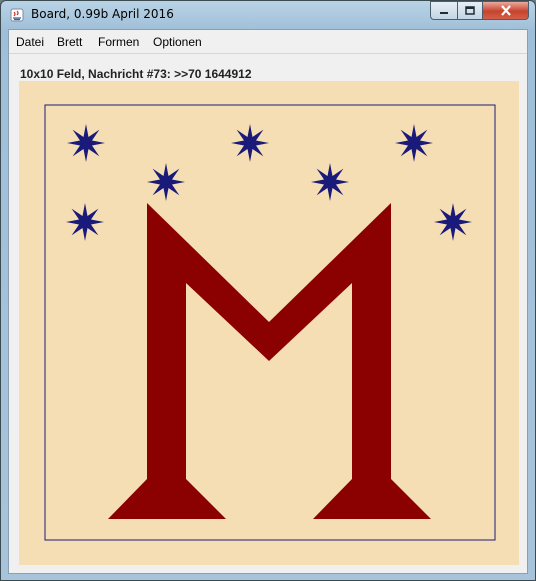  Describe the element at coordinates (136, 74) in the screenshot. I see `status-message: 10x10 Feld, Nachricht #73: >>70 1644912` at that location.